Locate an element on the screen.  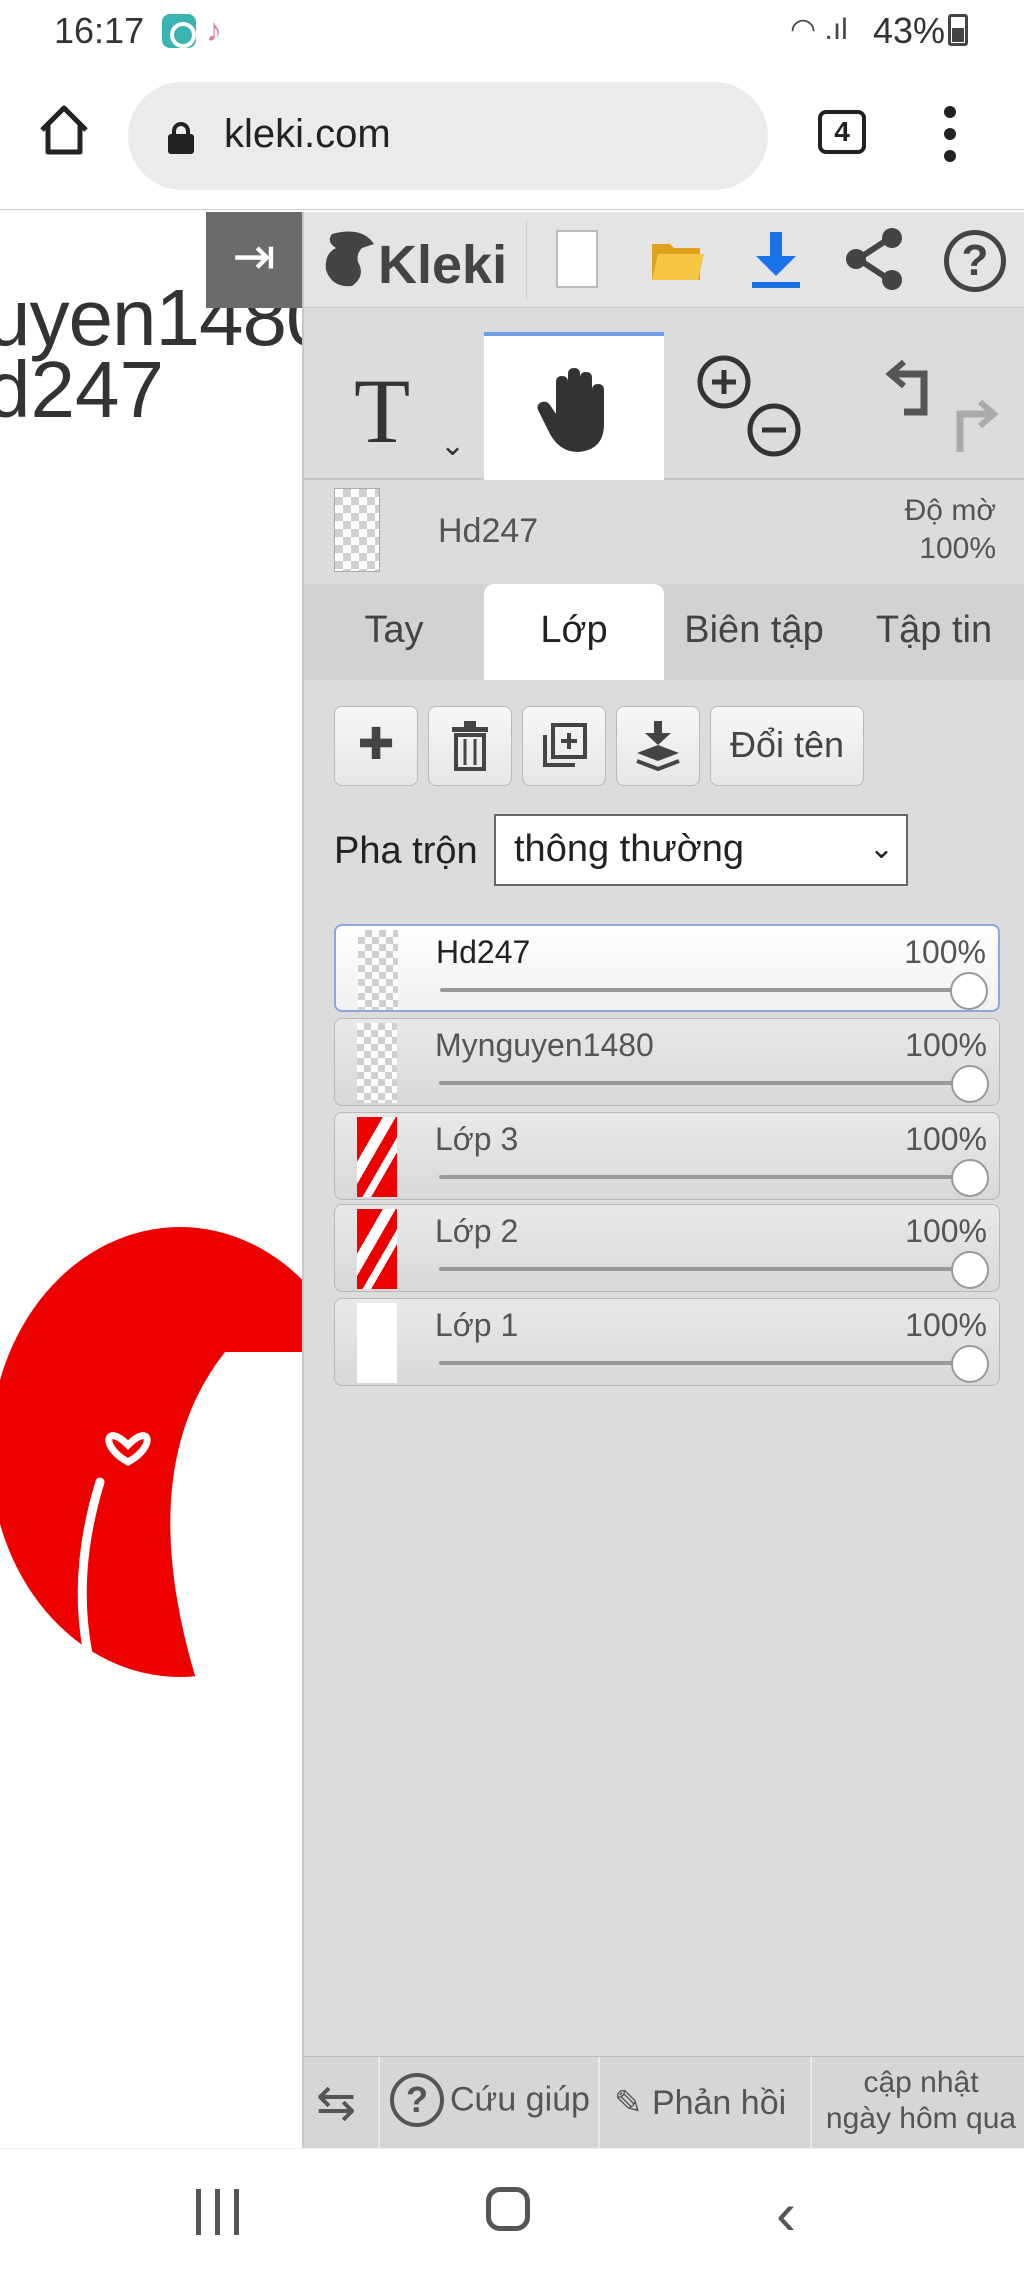
help-button: ? Cứu giúp is located at coordinates (490, 2103).